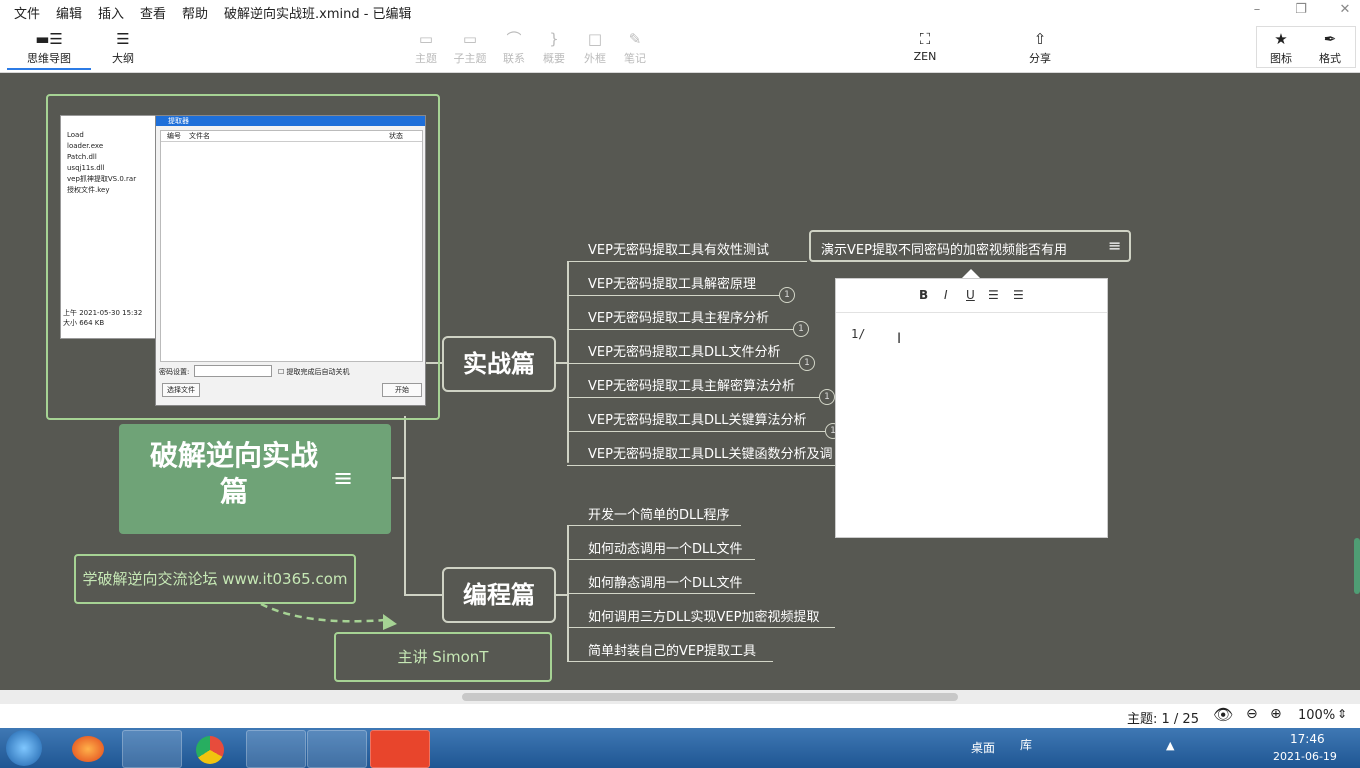  I want to click on note-button: ✎ 笔记, so click(635, 47).